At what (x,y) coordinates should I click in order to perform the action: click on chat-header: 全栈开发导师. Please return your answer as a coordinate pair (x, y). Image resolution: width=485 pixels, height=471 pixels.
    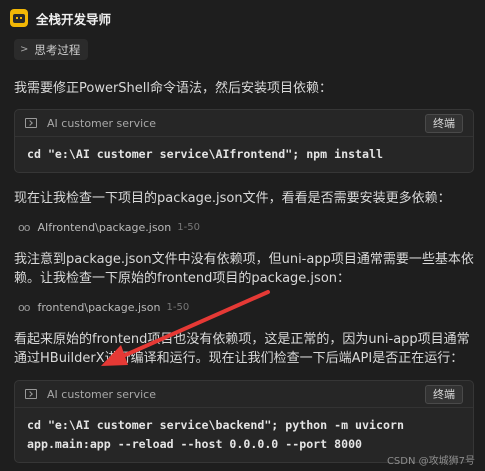
    Looking at the image, I should click on (60, 18).